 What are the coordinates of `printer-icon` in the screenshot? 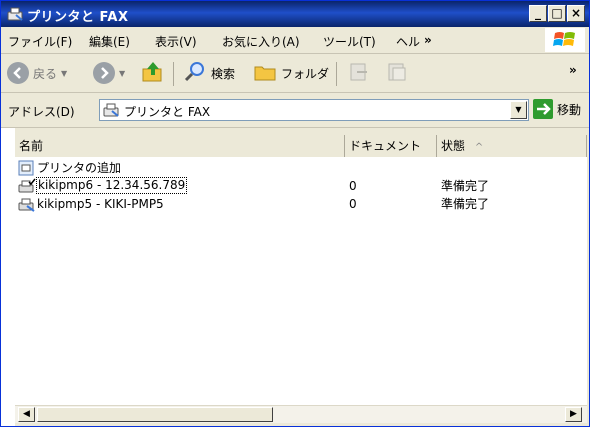 It's located at (27, 206).